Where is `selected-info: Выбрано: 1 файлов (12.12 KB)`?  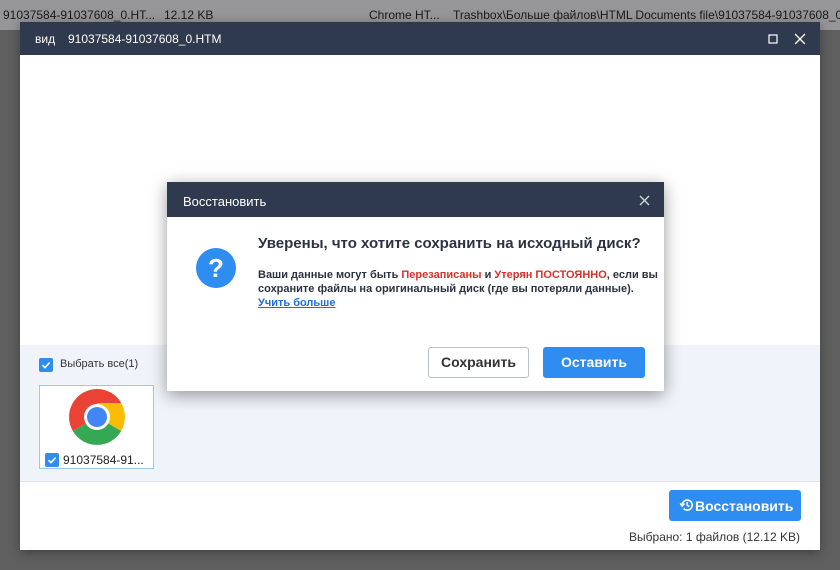 selected-info: Выбрано: 1 файлов (12.12 KB) is located at coordinates (714, 537).